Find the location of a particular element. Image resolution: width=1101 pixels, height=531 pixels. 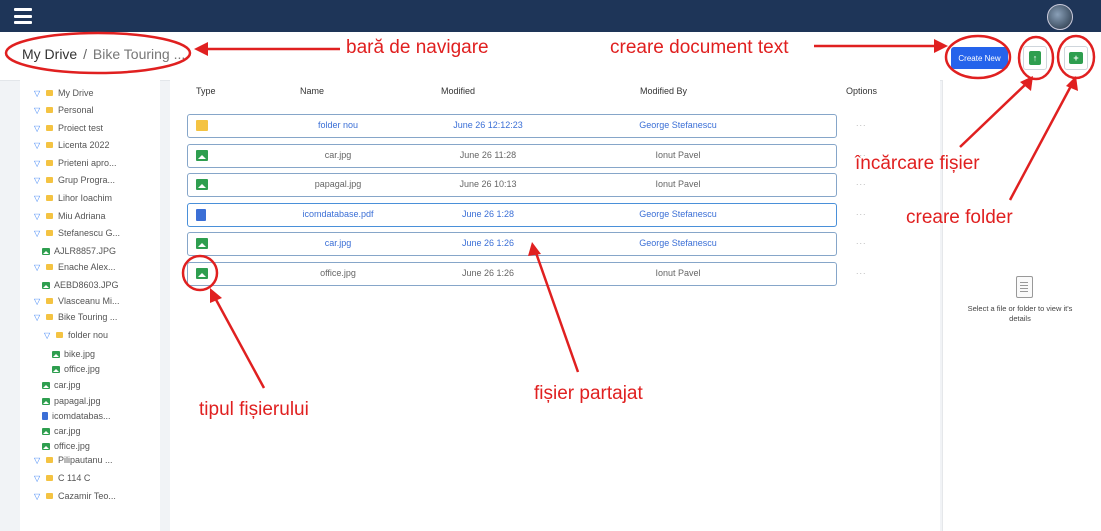

upload-circle is located at coordinates (1036, 58).